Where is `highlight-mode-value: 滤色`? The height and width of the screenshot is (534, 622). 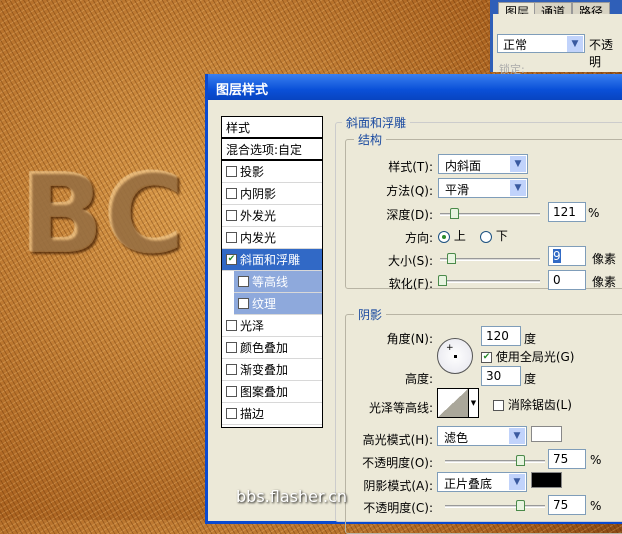 highlight-mode-value: 滤色 is located at coordinates (456, 438).